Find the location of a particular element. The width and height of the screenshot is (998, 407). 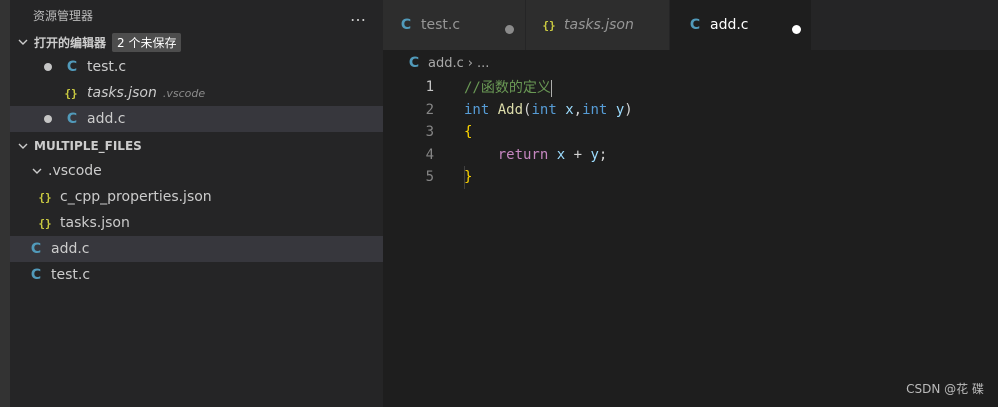

line-number: 4 is located at coordinates (429, 154).